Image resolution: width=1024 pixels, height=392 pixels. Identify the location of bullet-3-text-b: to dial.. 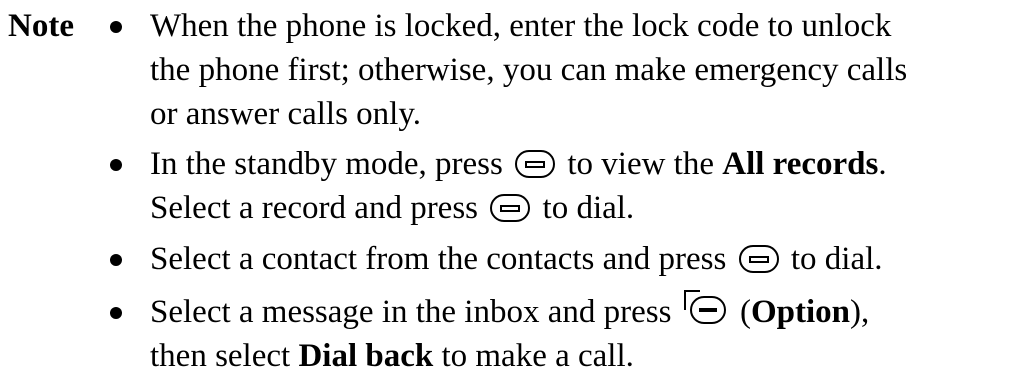
(836, 259).